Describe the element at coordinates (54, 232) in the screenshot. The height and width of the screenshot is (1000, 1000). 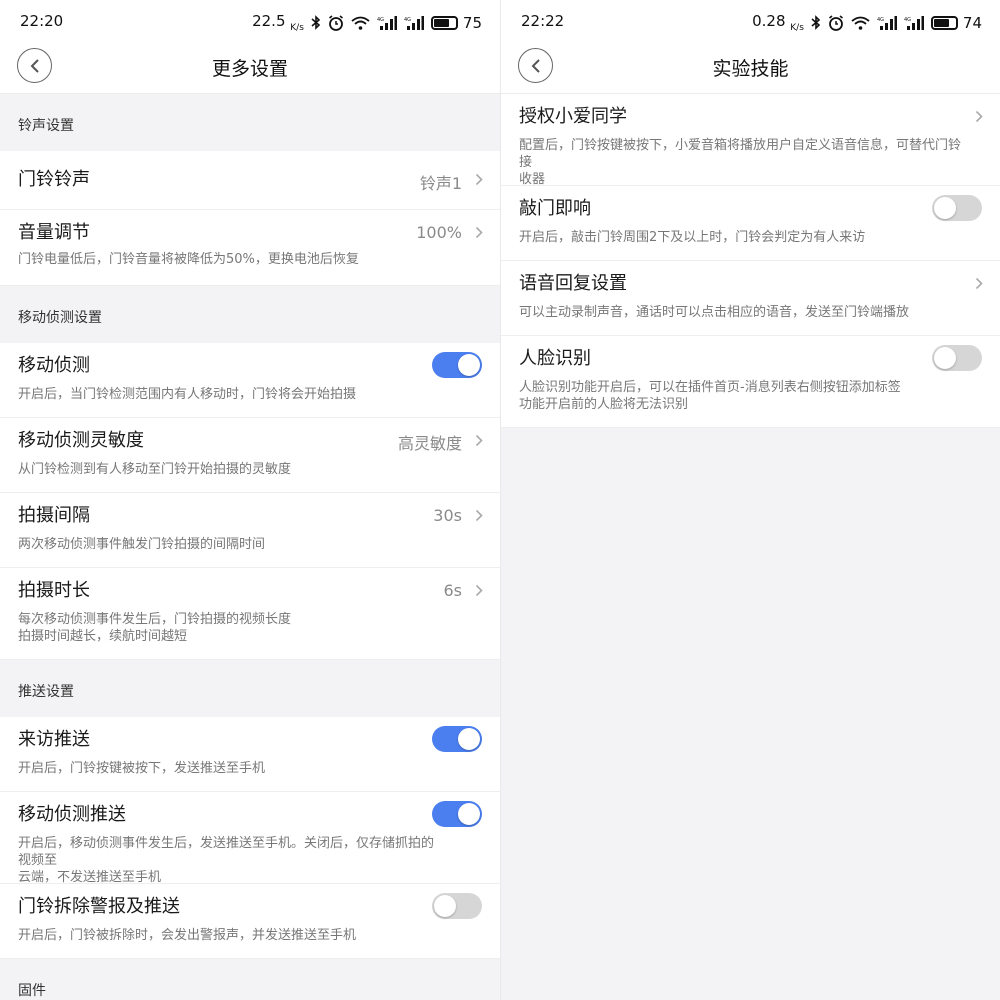
I see `row-title: 音量调节` at that location.